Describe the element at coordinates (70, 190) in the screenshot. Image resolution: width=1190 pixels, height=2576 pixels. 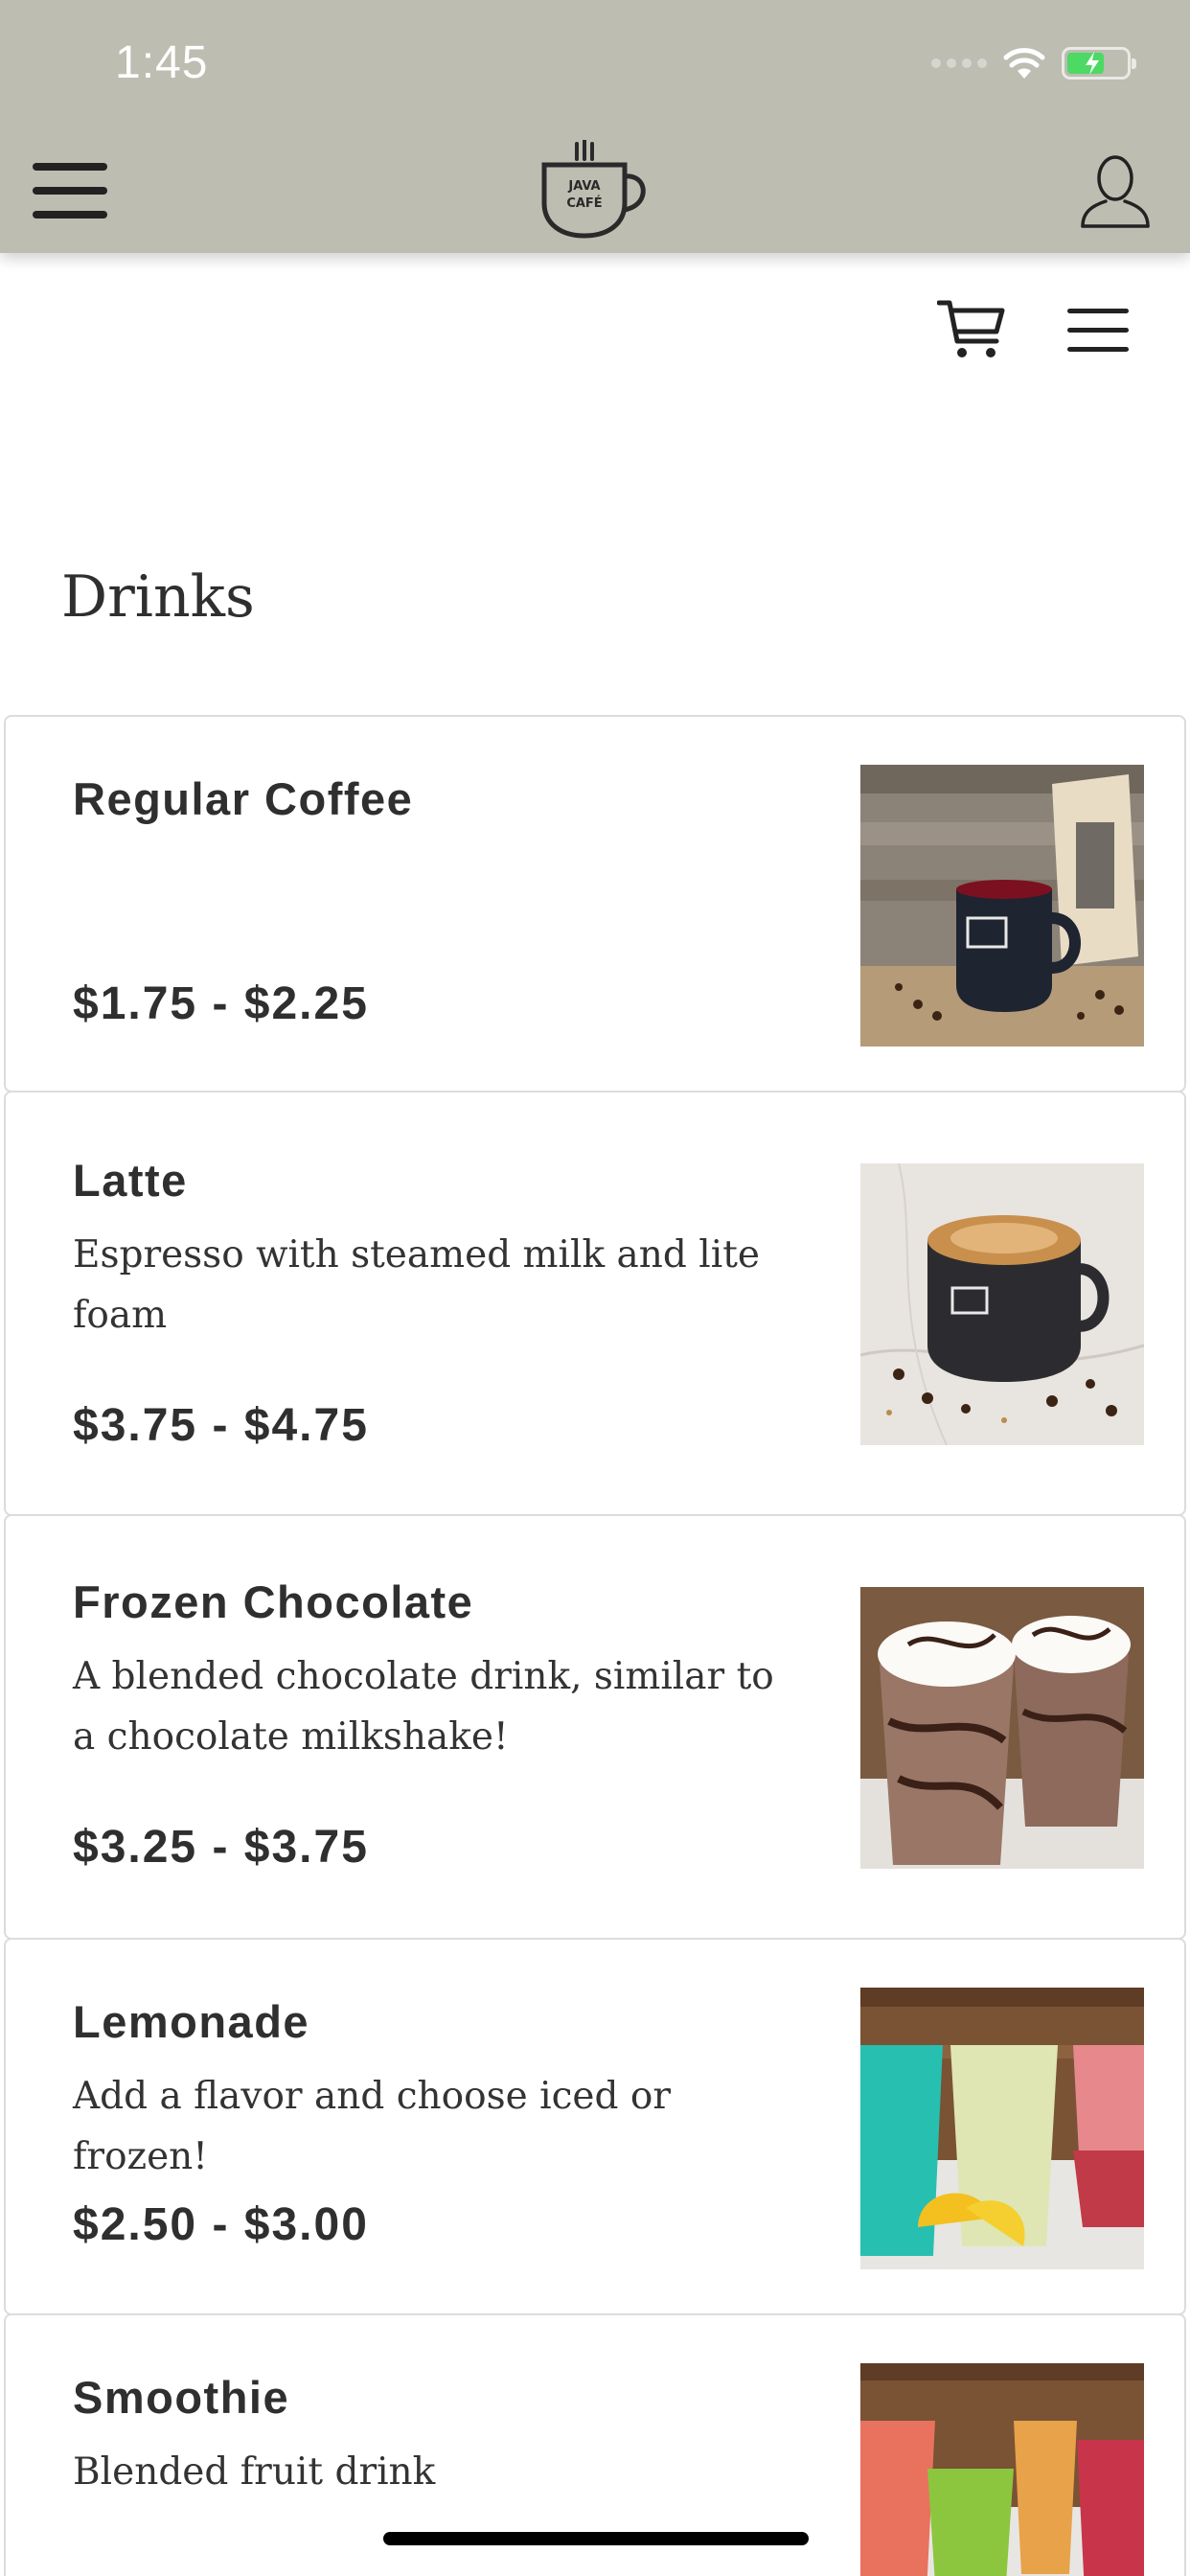
I see `hamburger-icon` at that location.